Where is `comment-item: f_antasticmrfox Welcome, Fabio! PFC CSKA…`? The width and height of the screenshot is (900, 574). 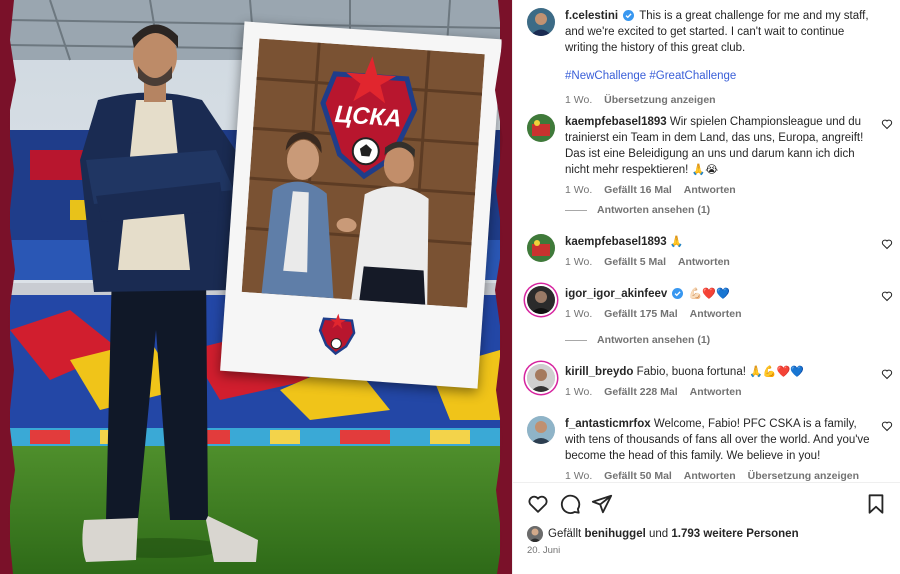 comment-item: f_antasticmrfox Welcome, Fabio! PFC CSKA… is located at coordinates (713, 449).